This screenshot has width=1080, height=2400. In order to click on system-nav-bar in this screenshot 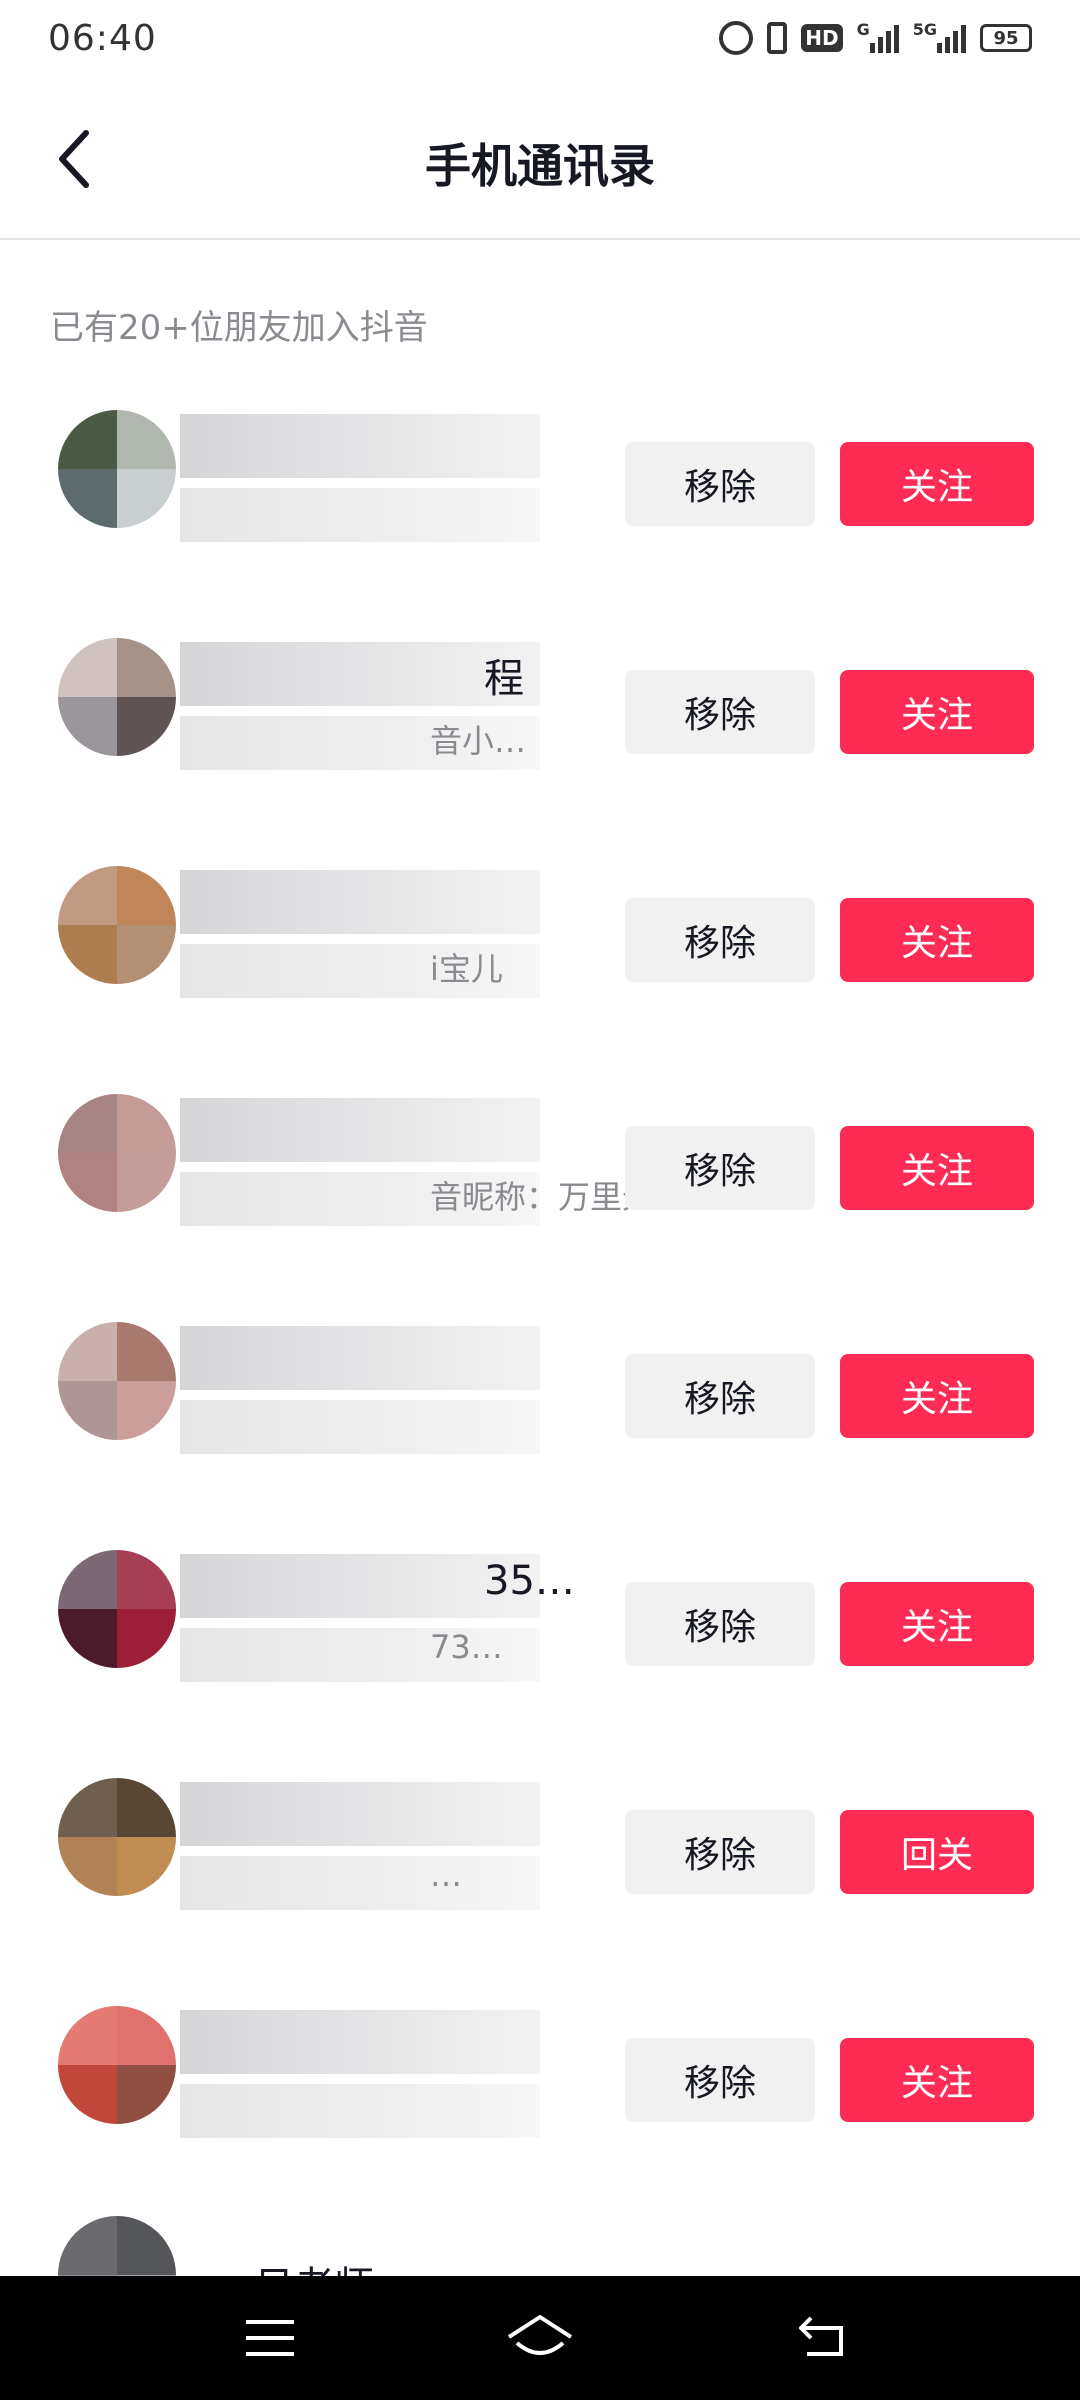, I will do `click(540, 2338)`.